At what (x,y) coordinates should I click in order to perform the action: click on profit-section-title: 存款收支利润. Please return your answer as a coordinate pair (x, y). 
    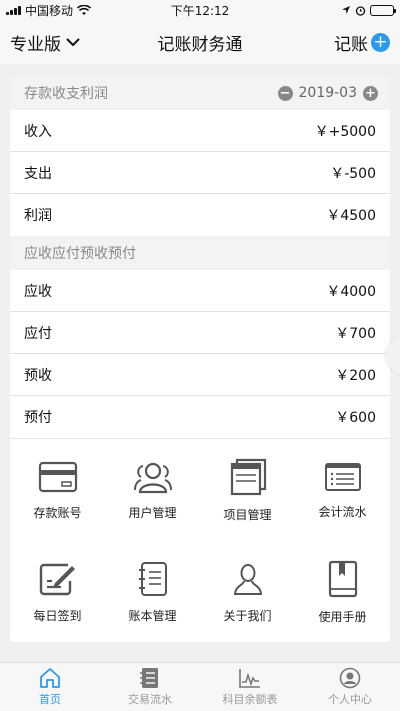
    Looking at the image, I should click on (66, 94).